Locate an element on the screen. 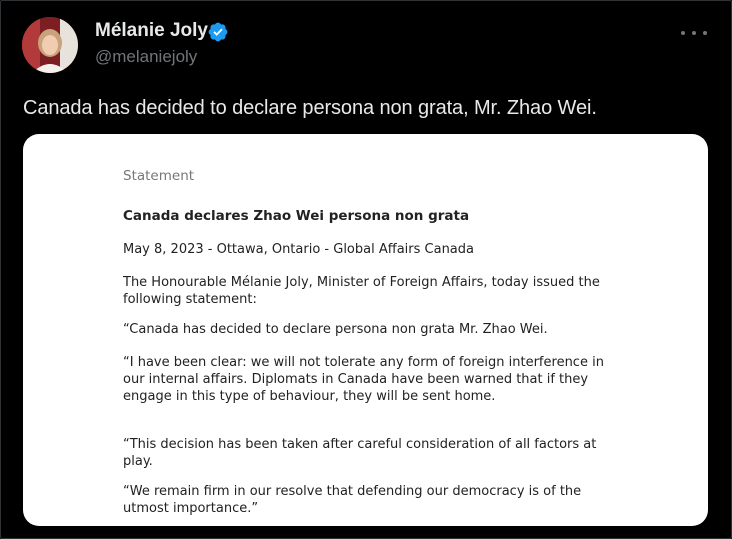 This screenshot has height=539, width=732. verified-badge-icon is located at coordinates (218, 32).